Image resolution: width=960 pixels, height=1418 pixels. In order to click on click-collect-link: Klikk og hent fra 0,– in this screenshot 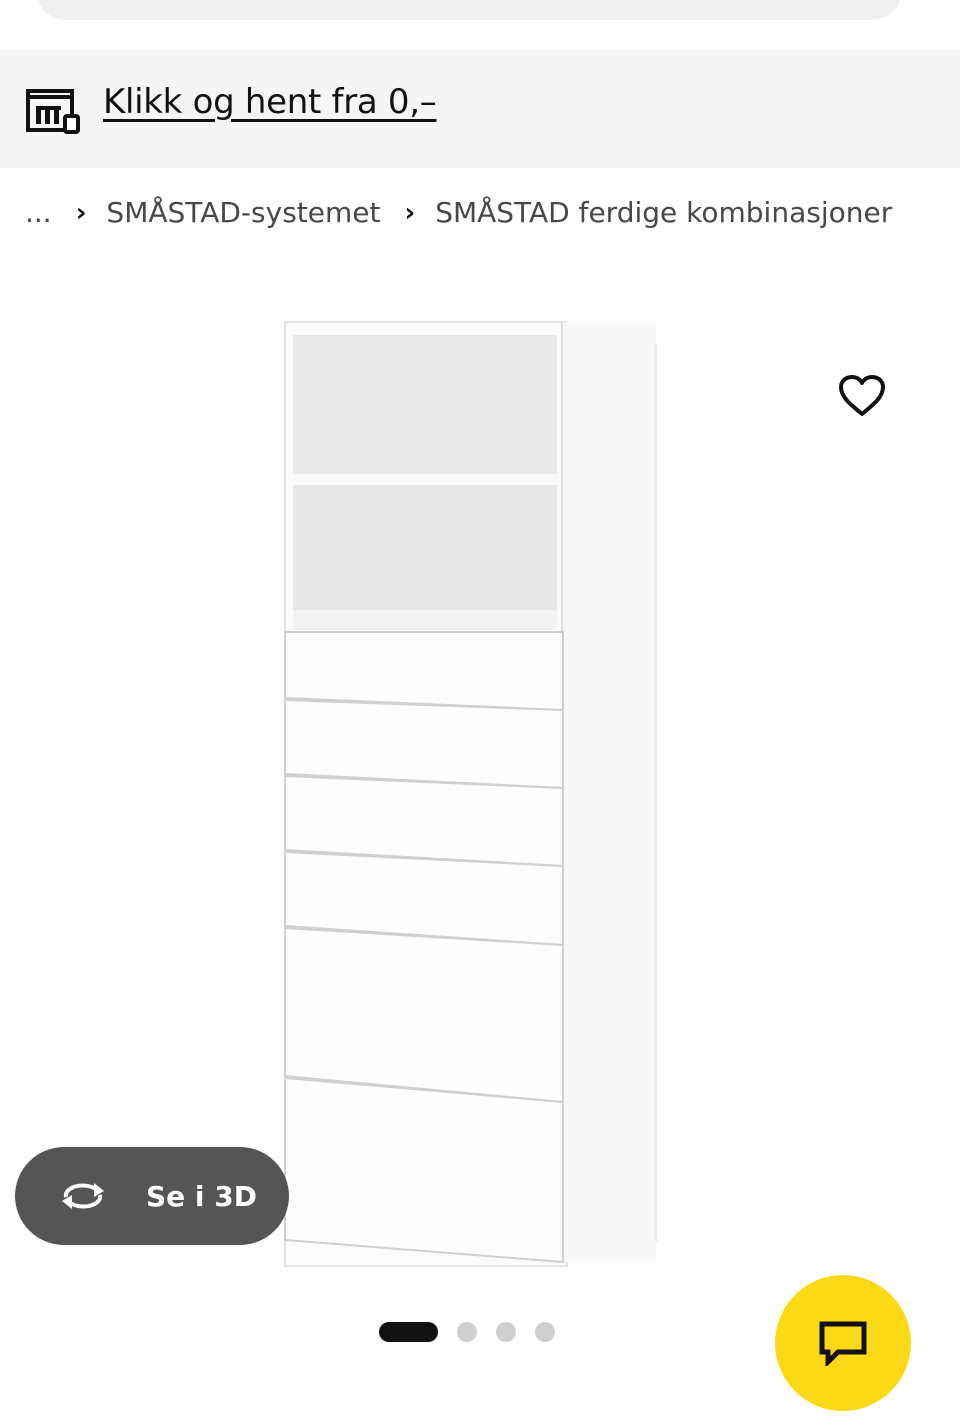, I will do `click(270, 102)`.